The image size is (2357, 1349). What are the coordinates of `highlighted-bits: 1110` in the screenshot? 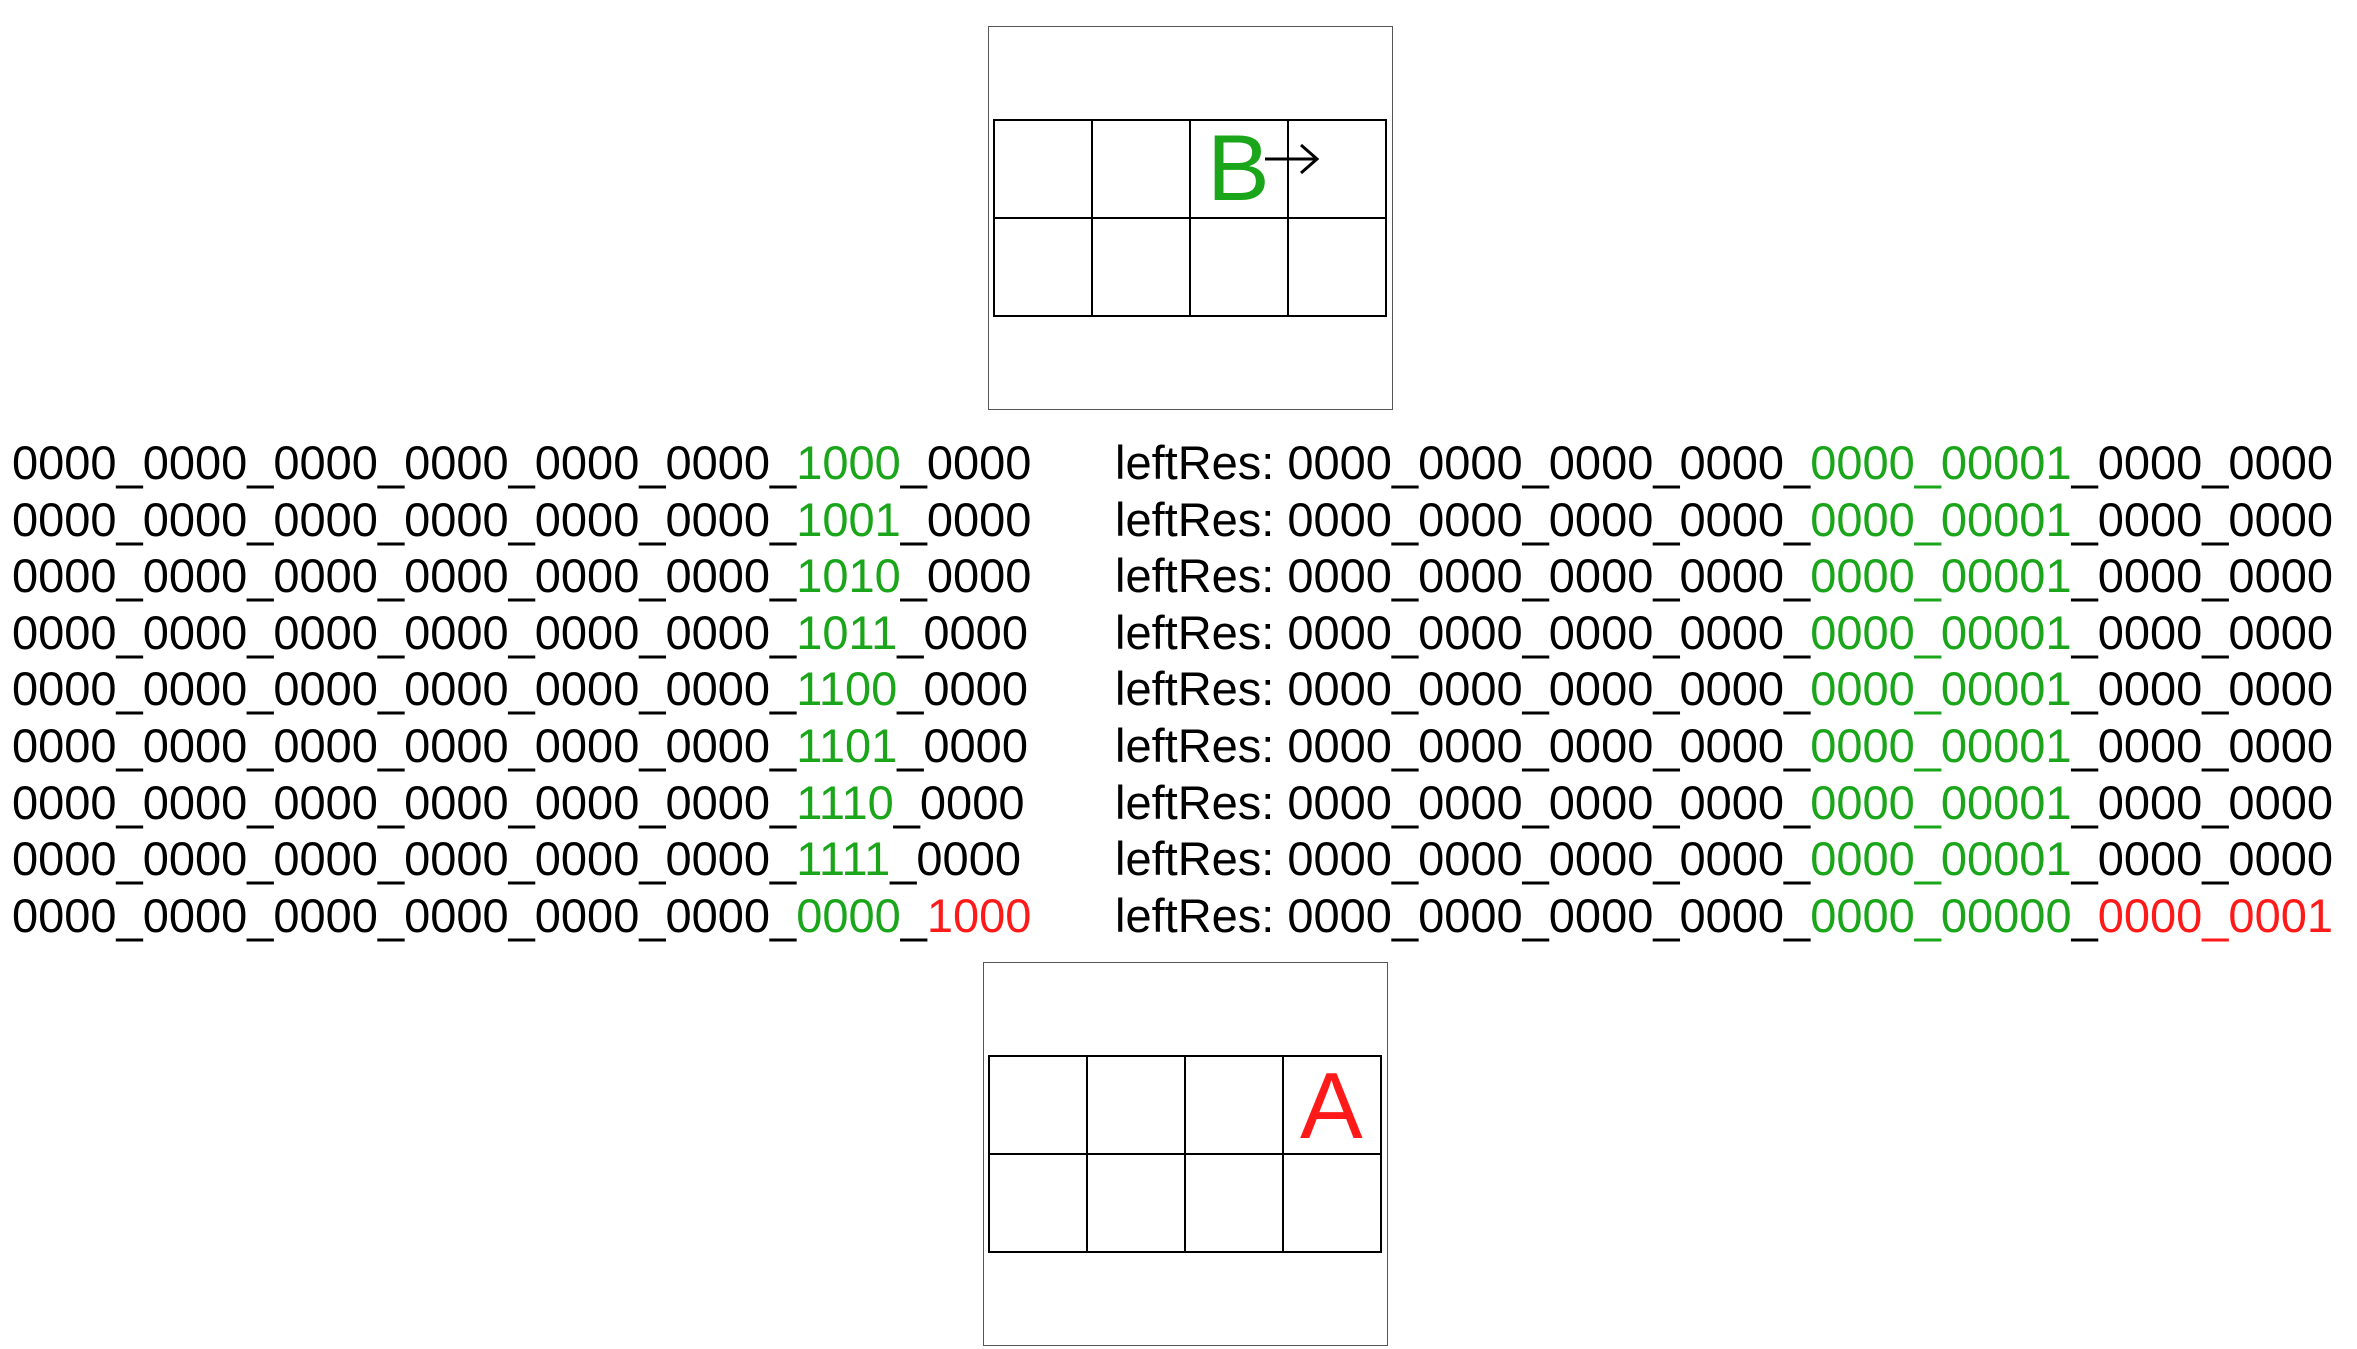 It's located at (845, 802).